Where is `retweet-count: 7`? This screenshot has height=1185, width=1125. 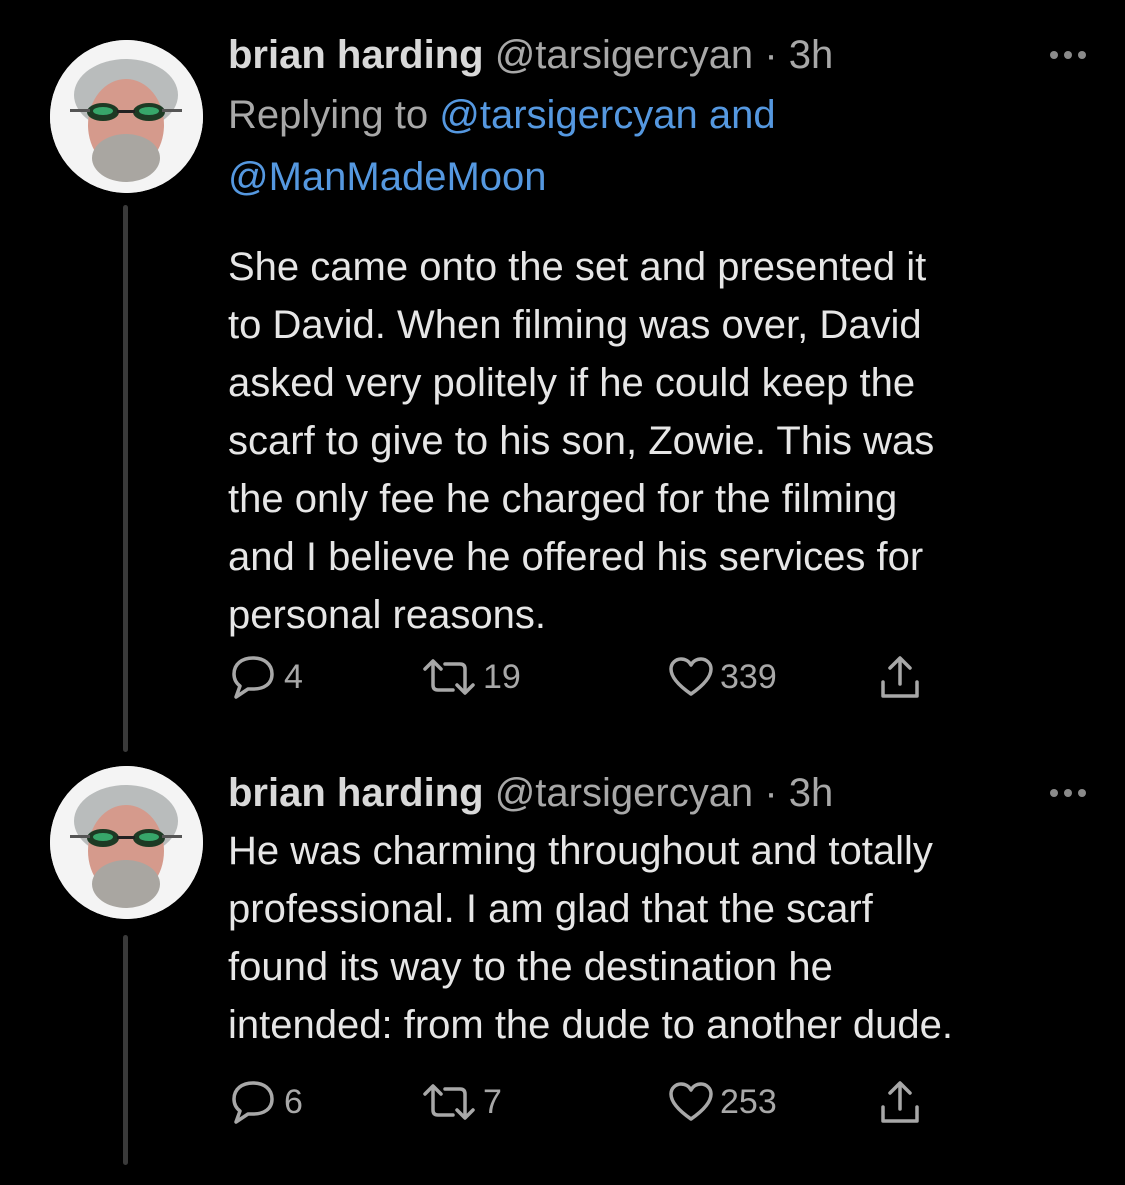
retweet-count: 7 is located at coordinates (492, 1101).